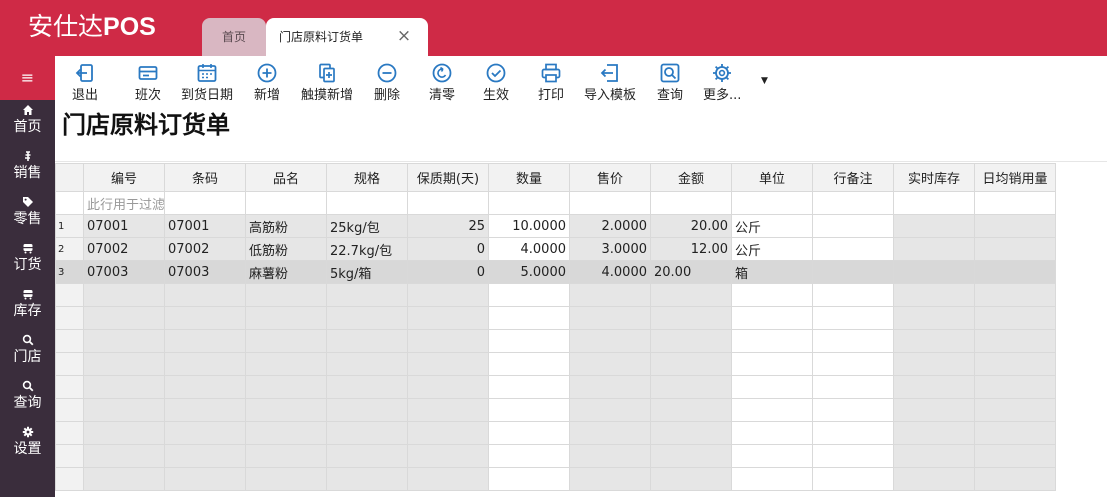 This screenshot has height=497, width=1107. What do you see at coordinates (205, 249) in the screenshot?
I see `cell-barcode: 07002` at bounding box center [205, 249].